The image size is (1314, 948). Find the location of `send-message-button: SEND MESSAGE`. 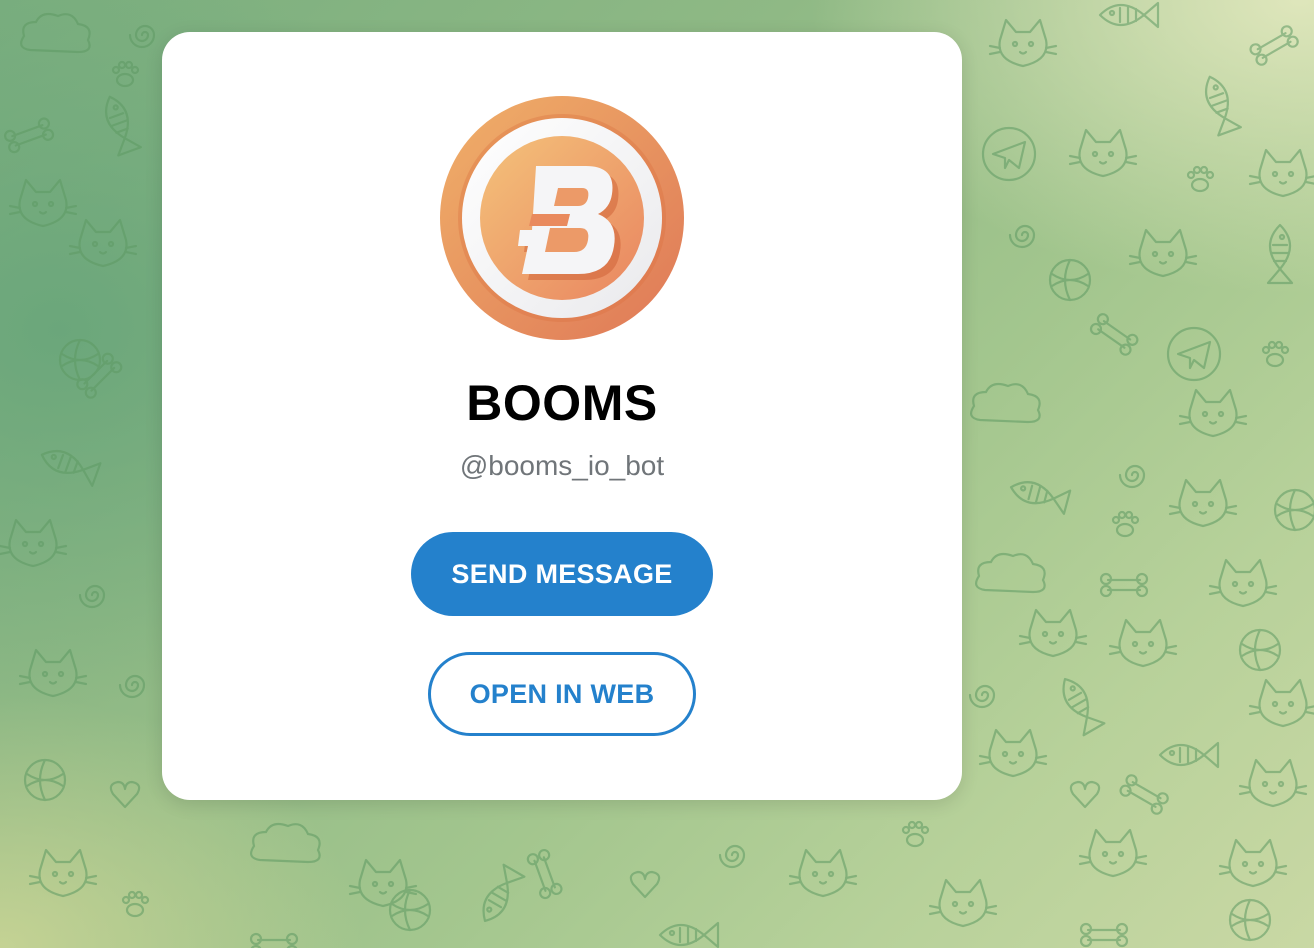

send-message-button: SEND MESSAGE is located at coordinates (562, 574).